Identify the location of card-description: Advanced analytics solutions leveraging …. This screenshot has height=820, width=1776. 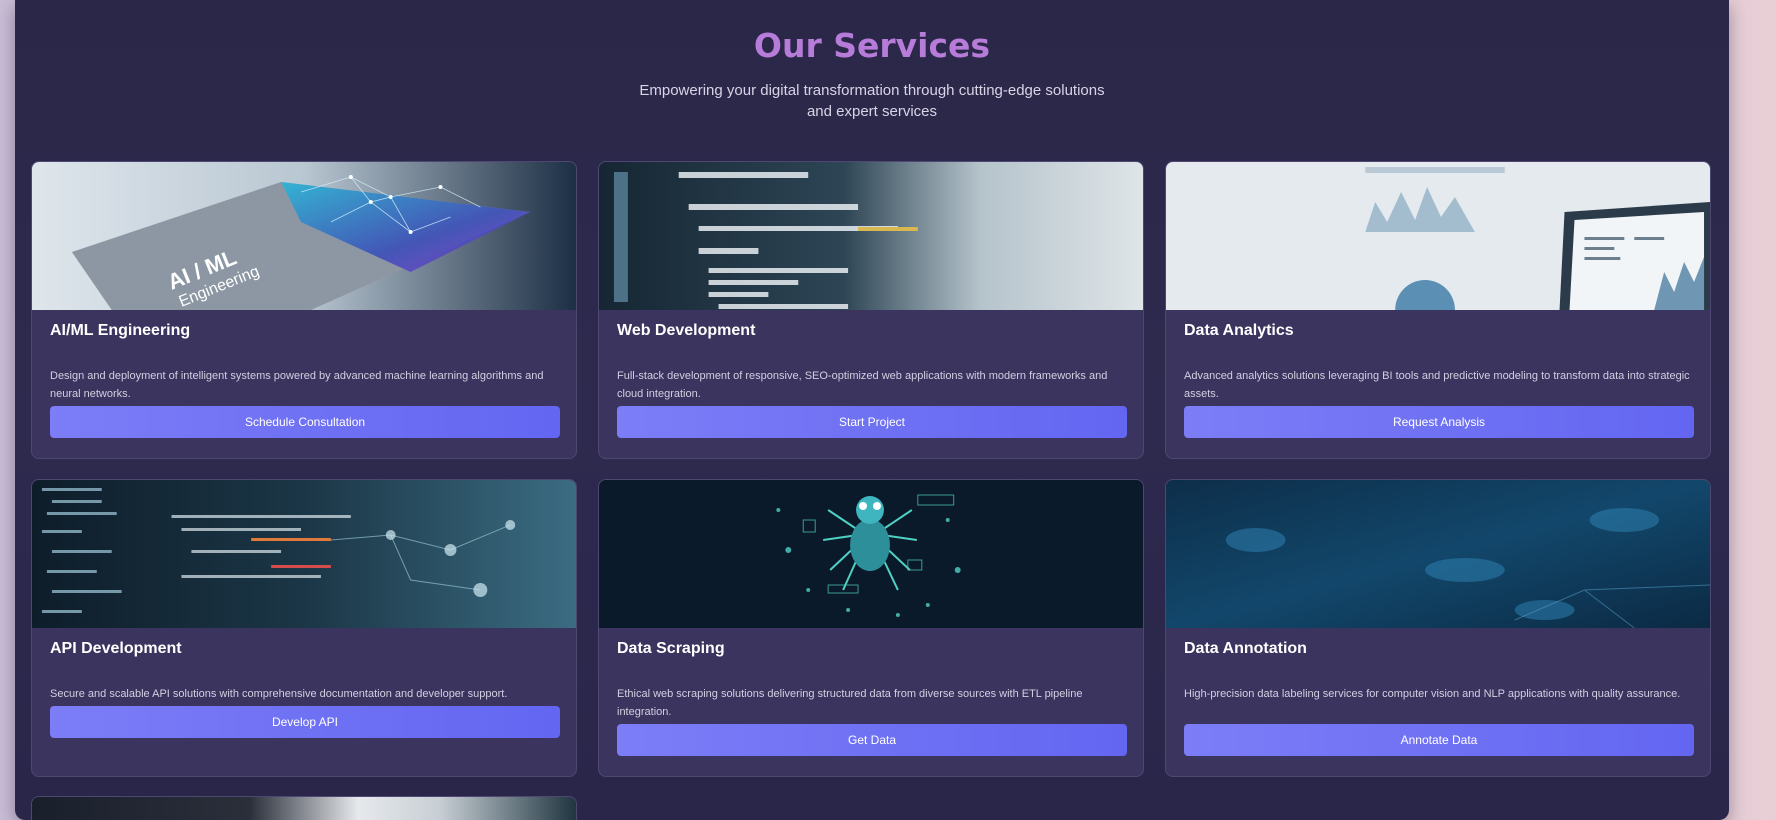
(1437, 385).